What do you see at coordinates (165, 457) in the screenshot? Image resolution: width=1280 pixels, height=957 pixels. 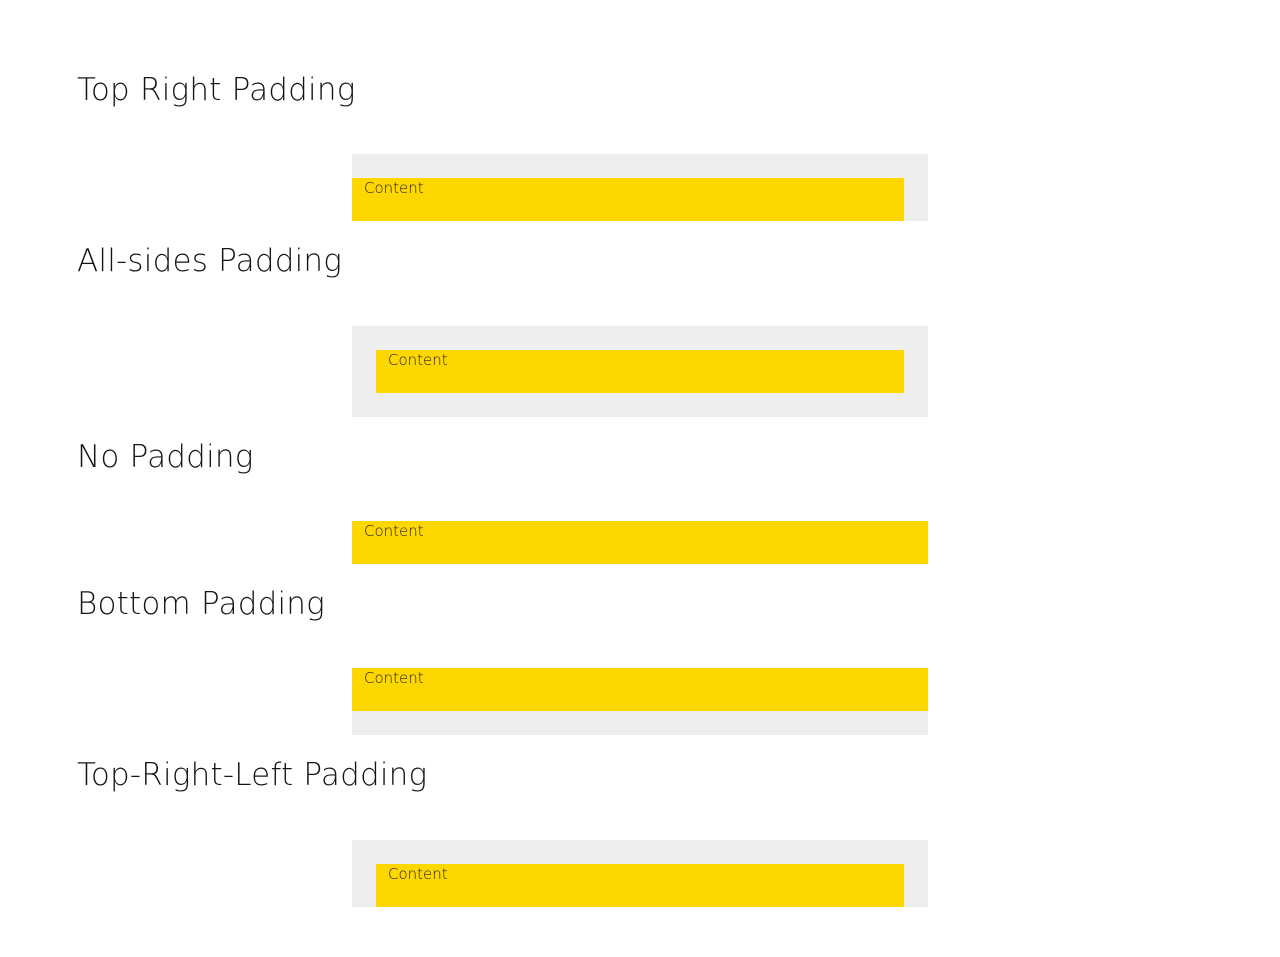 I see `section-title-no-padding: No Padding` at bounding box center [165, 457].